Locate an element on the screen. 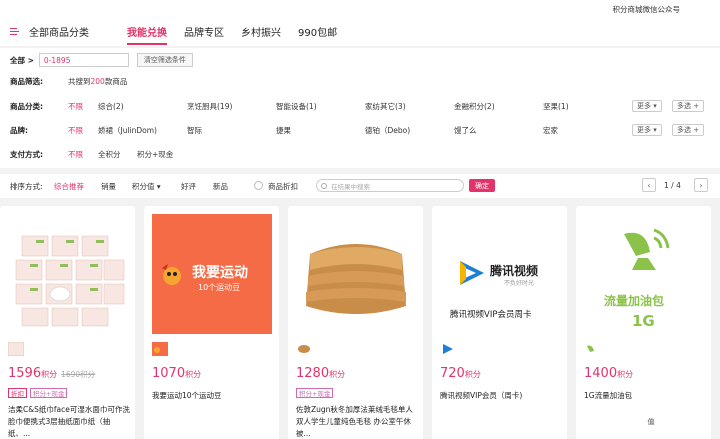 This screenshot has width=720, height=439. product-card: 我要运动 10个运动豆 1070积分 我要运动10个运动豆 is located at coordinates (211, 322).